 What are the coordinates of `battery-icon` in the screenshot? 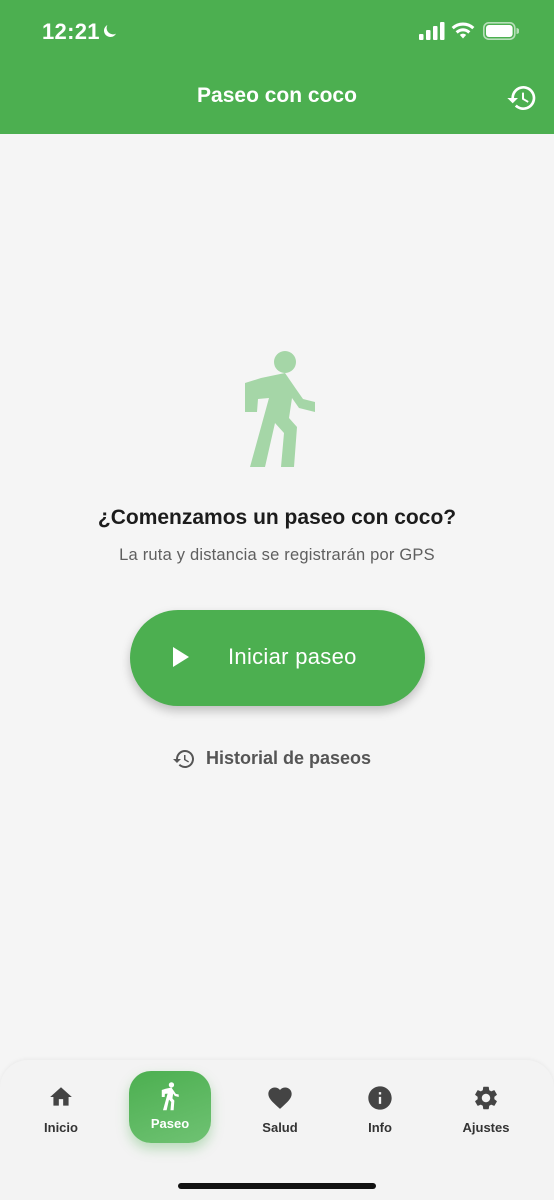 It's located at (501, 31).